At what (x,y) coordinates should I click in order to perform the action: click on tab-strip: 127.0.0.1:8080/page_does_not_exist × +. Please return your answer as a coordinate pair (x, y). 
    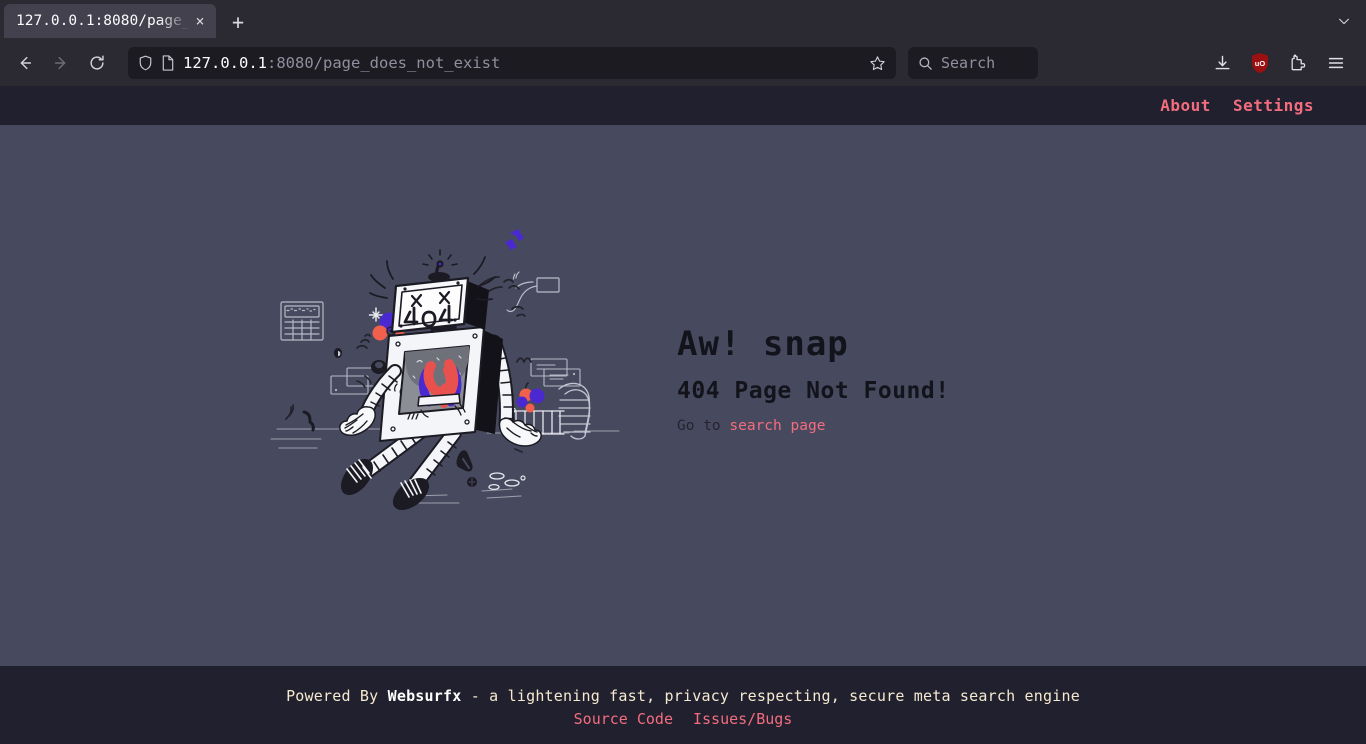
    Looking at the image, I should click on (683, 20).